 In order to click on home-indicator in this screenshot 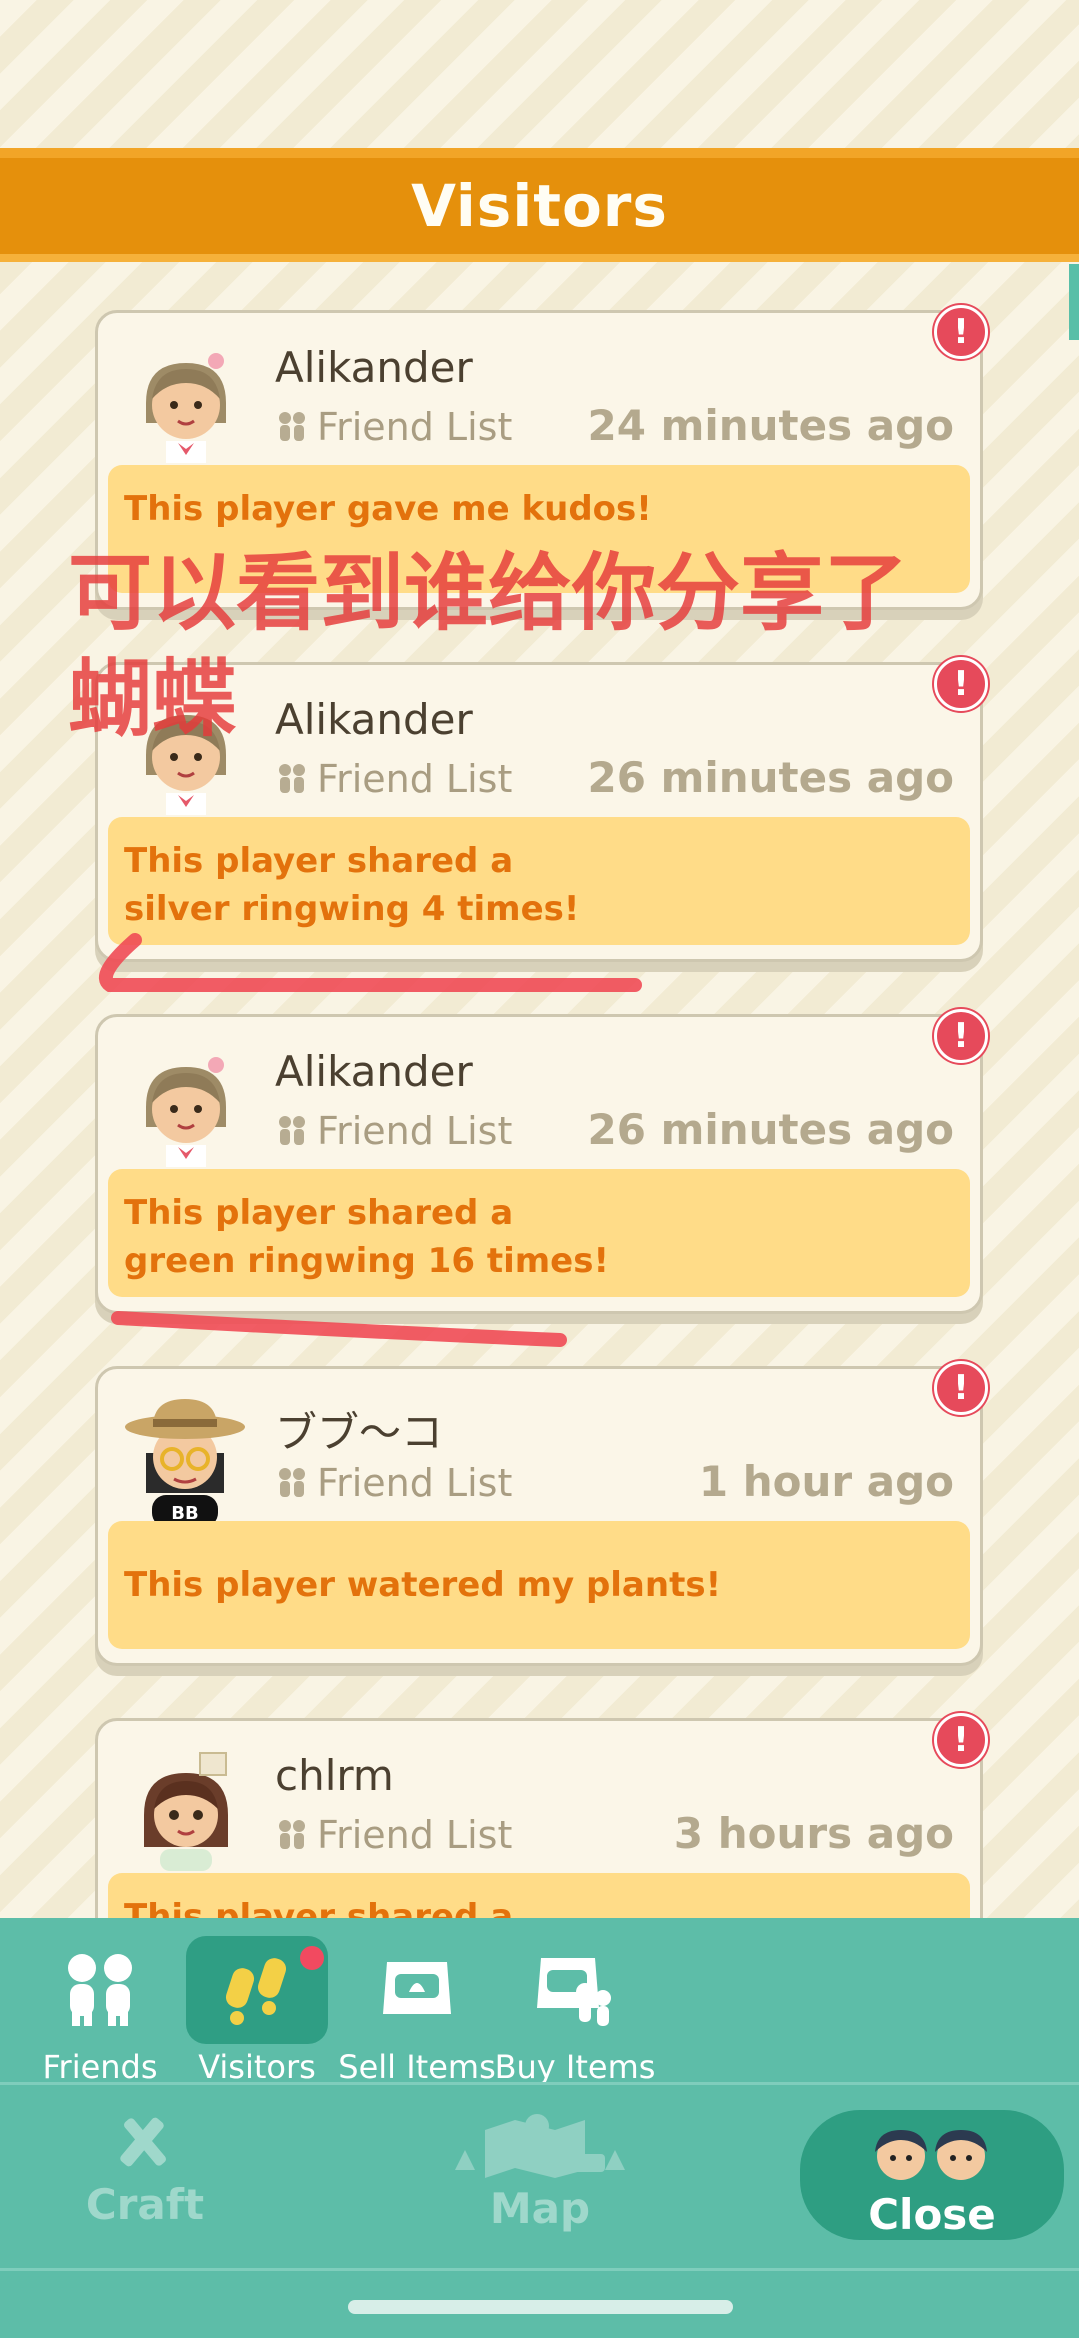, I will do `click(540, 2307)`.